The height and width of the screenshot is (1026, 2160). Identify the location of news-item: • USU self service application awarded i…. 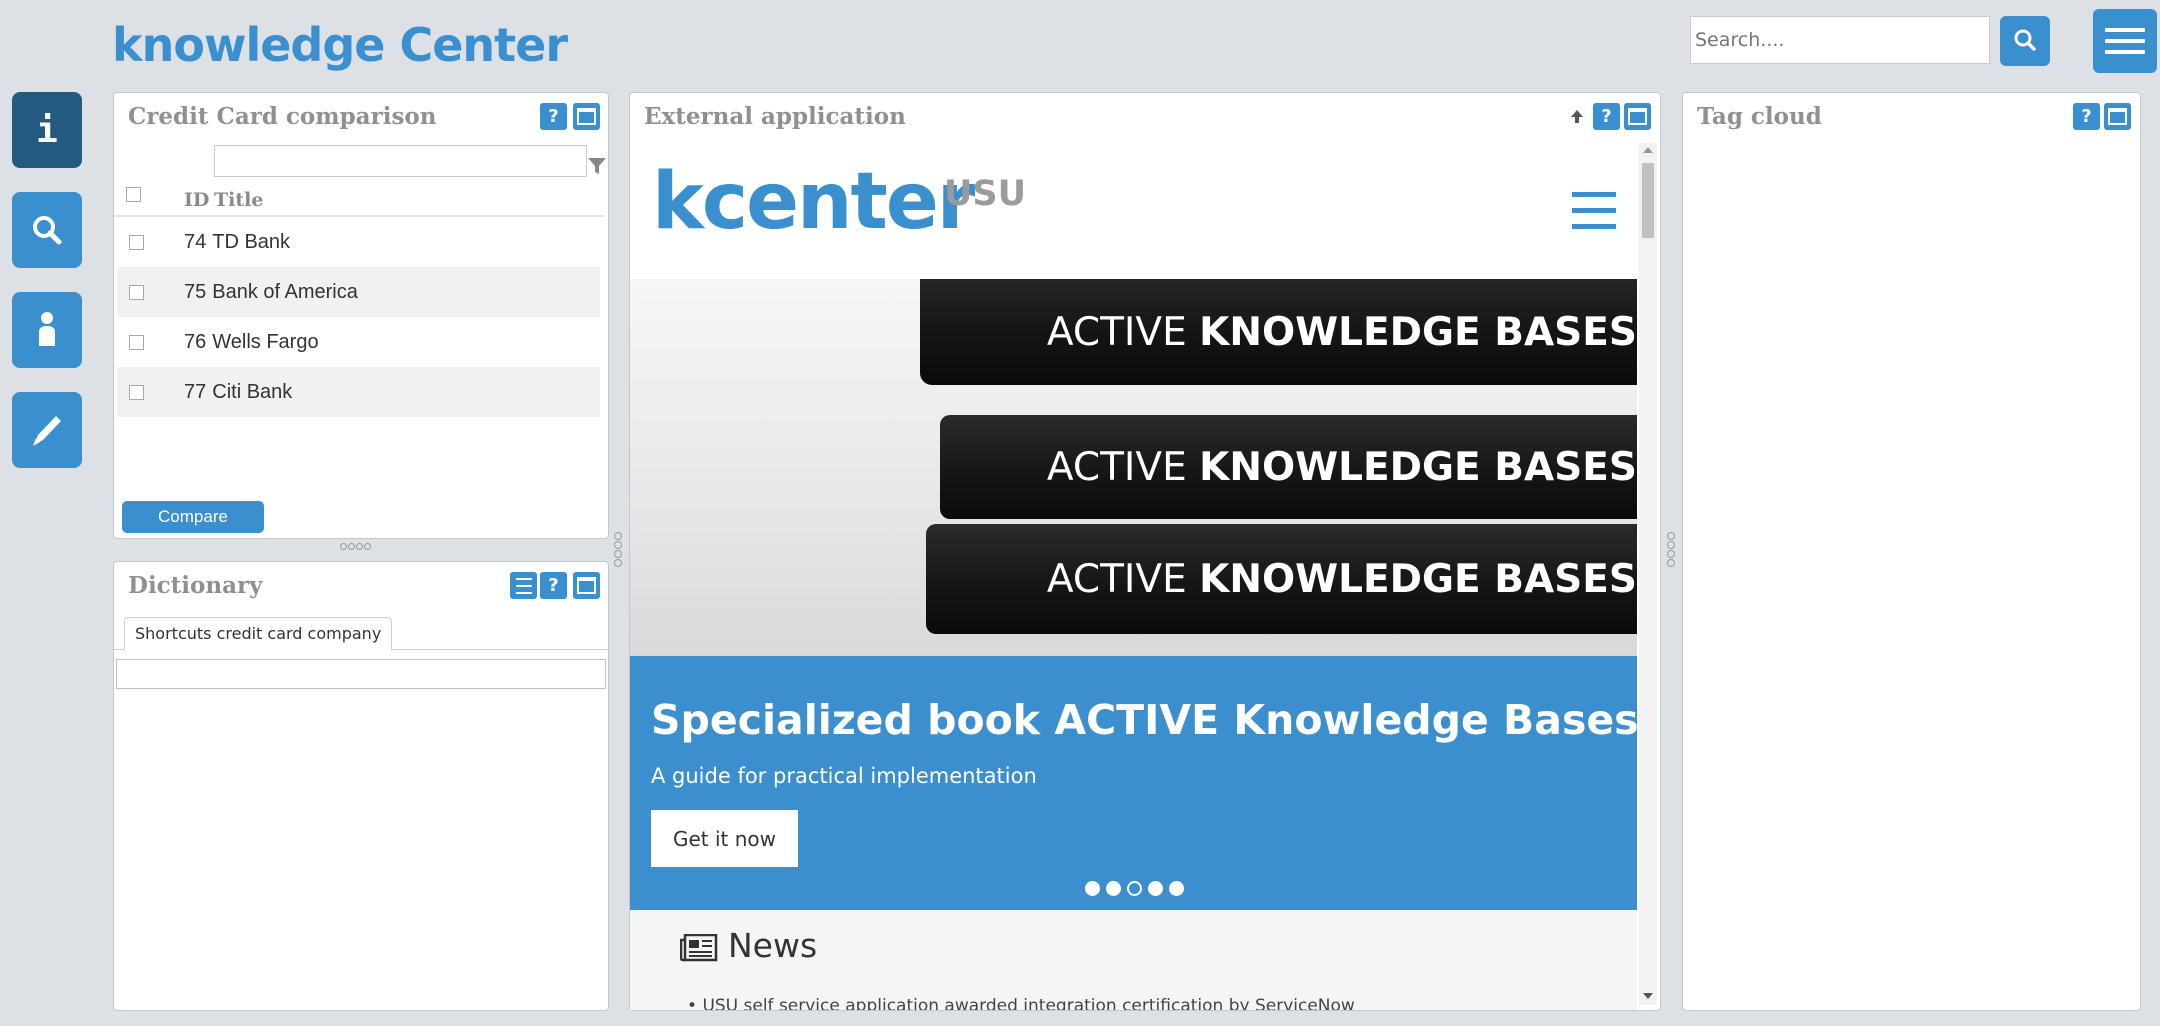
(1021, 1003).